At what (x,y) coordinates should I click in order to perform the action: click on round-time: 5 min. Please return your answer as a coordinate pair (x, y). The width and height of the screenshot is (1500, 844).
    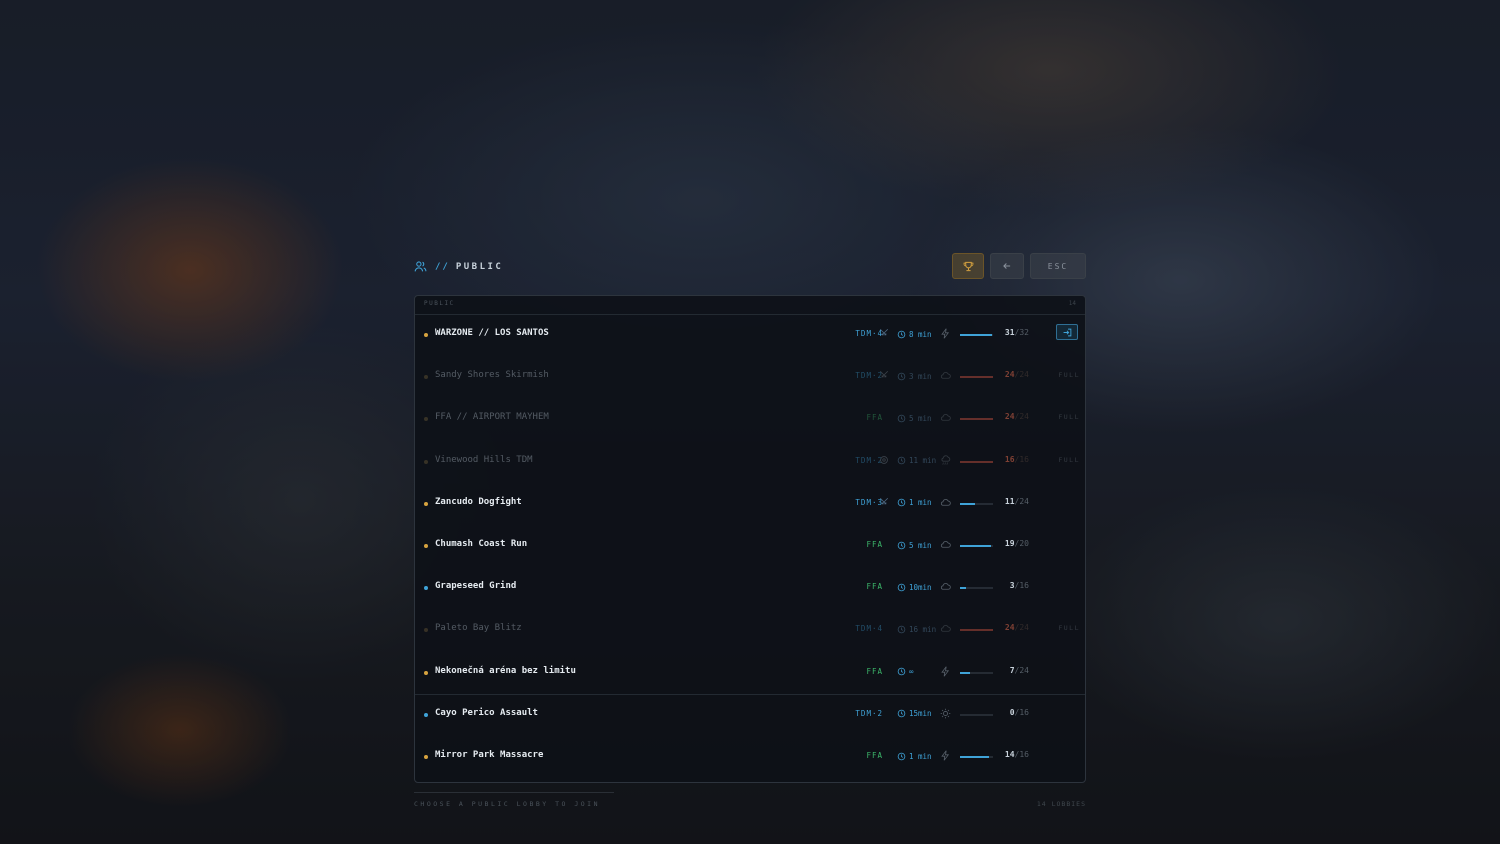
    Looking at the image, I should click on (914, 545).